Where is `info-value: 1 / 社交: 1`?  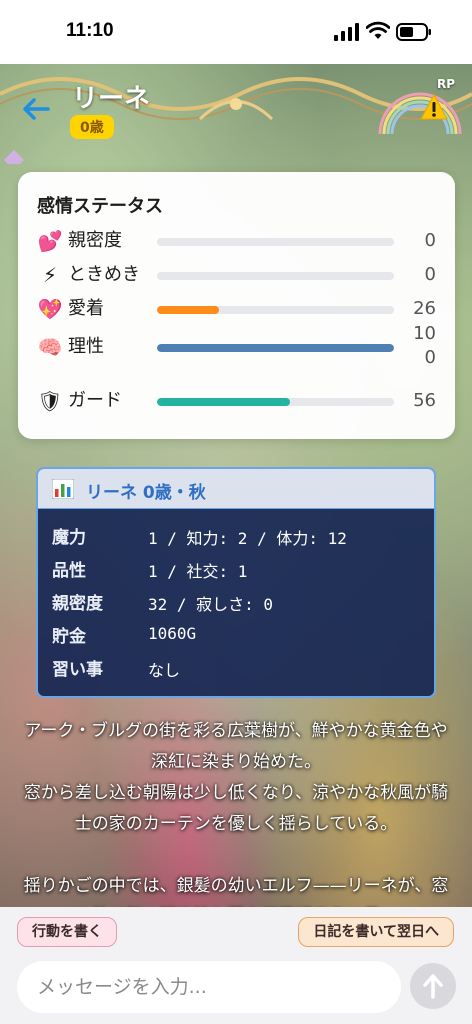
info-value: 1 / 社交: 1 is located at coordinates (198, 571).